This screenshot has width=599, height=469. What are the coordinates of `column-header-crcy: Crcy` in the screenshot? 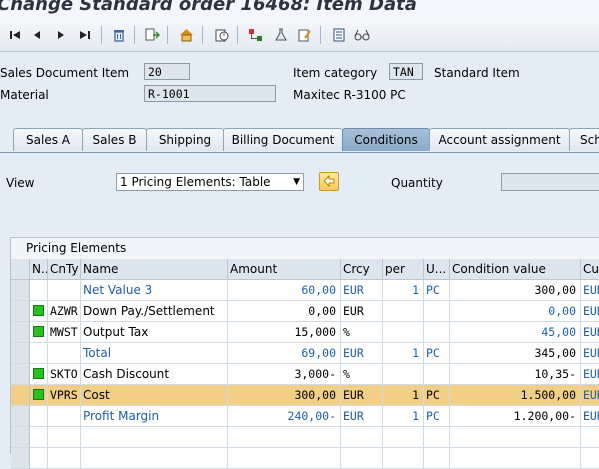 It's located at (362, 269).